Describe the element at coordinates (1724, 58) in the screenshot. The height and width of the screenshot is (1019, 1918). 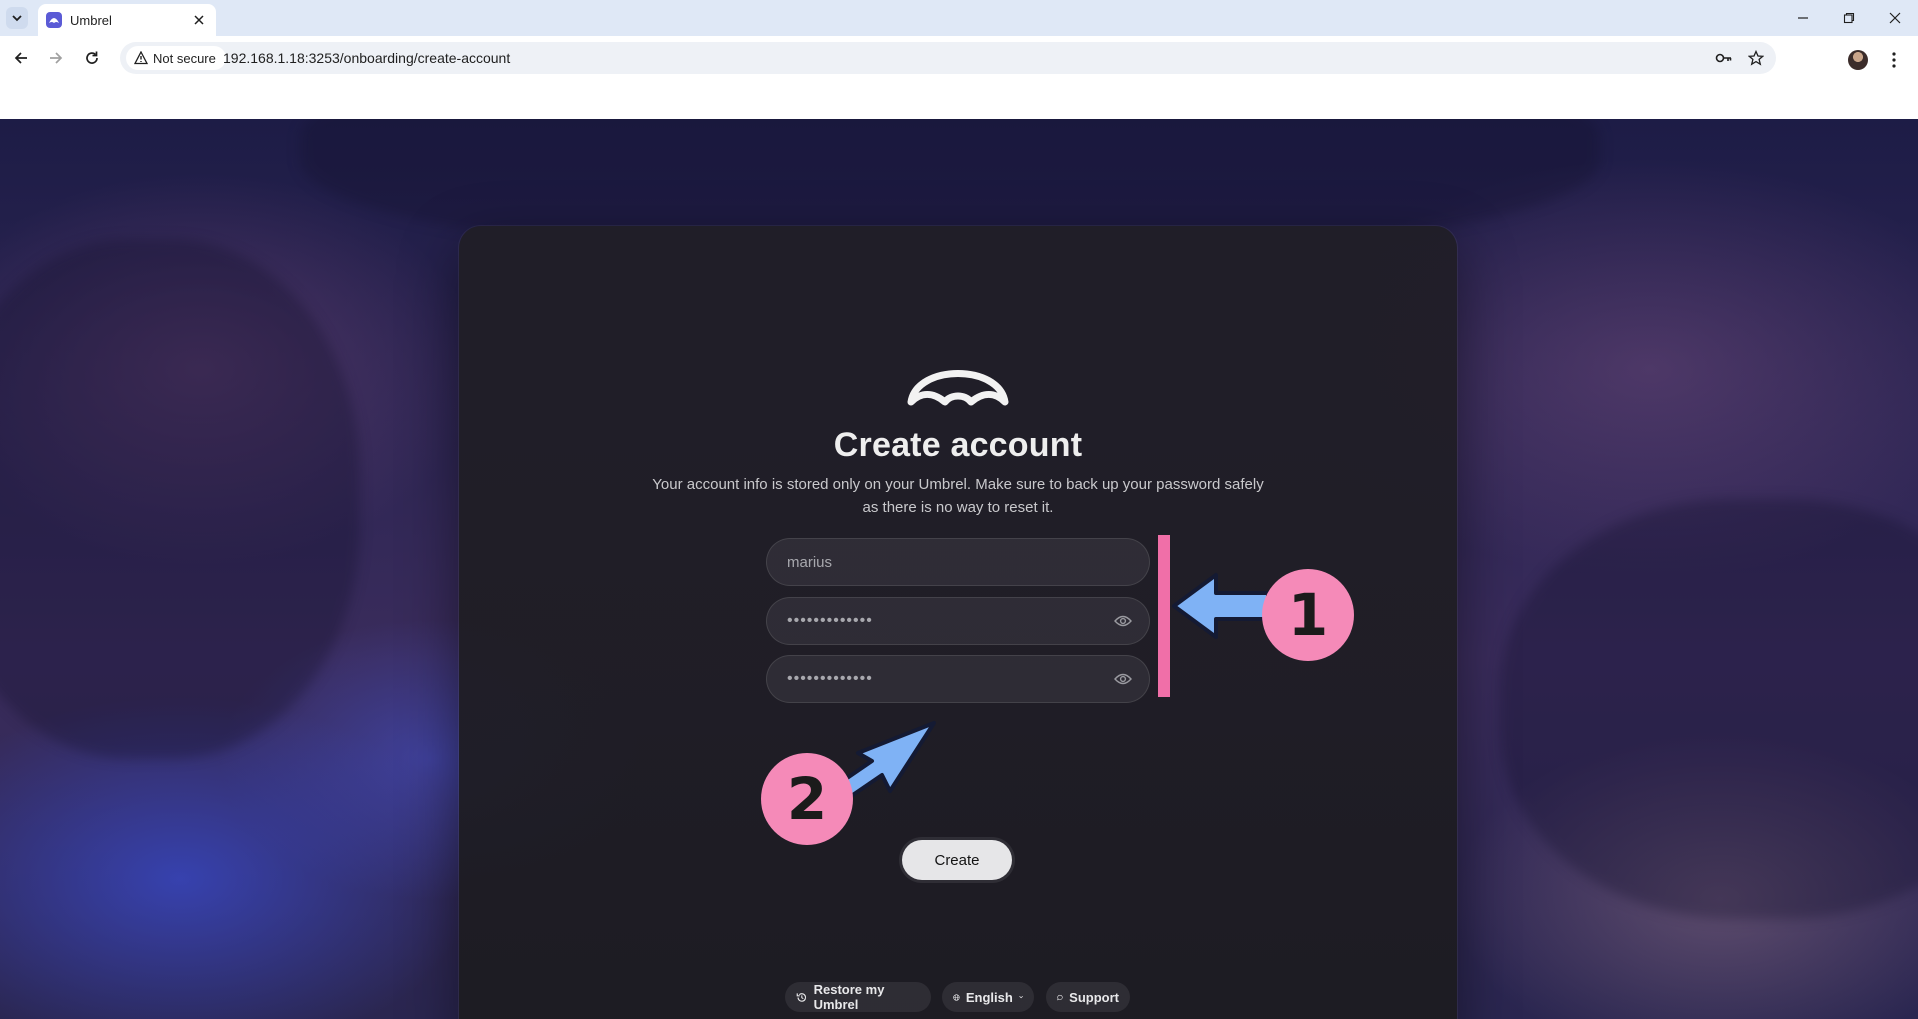
I see `password-key-icon` at that location.